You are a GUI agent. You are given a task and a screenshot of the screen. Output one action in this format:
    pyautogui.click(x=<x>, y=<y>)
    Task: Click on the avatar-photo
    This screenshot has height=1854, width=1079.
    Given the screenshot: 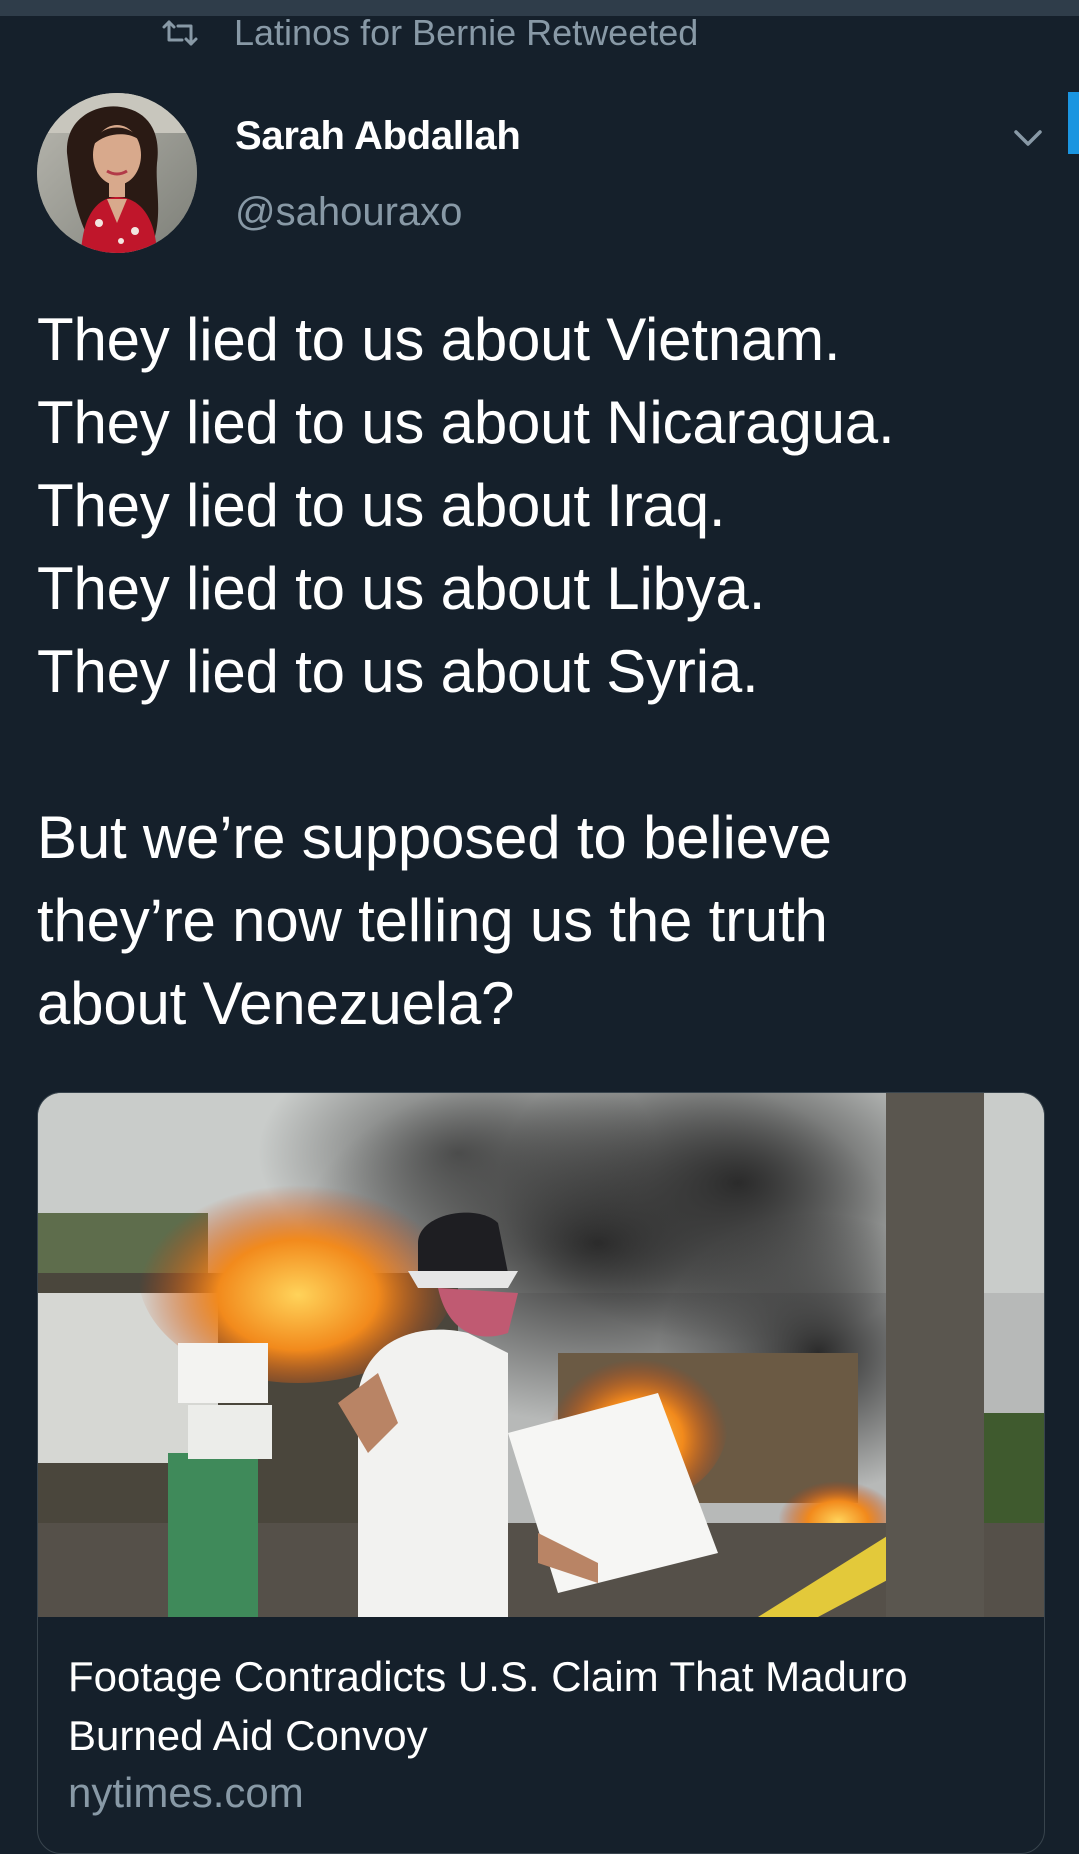 What is the action you would take?
    pyautogui.click(x=117, y=173)
    